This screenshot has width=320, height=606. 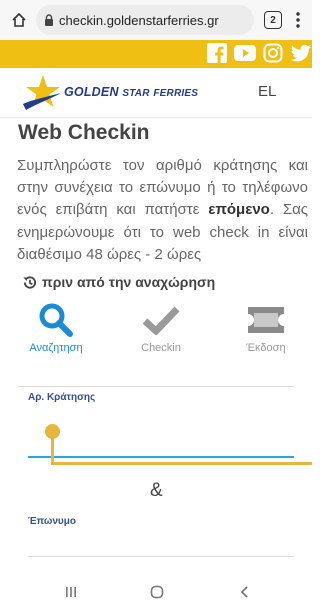 What do you see at coordinates (42, 93) in the screenshot?
I see `star-logo-icon` at bounding box center [42, 93].